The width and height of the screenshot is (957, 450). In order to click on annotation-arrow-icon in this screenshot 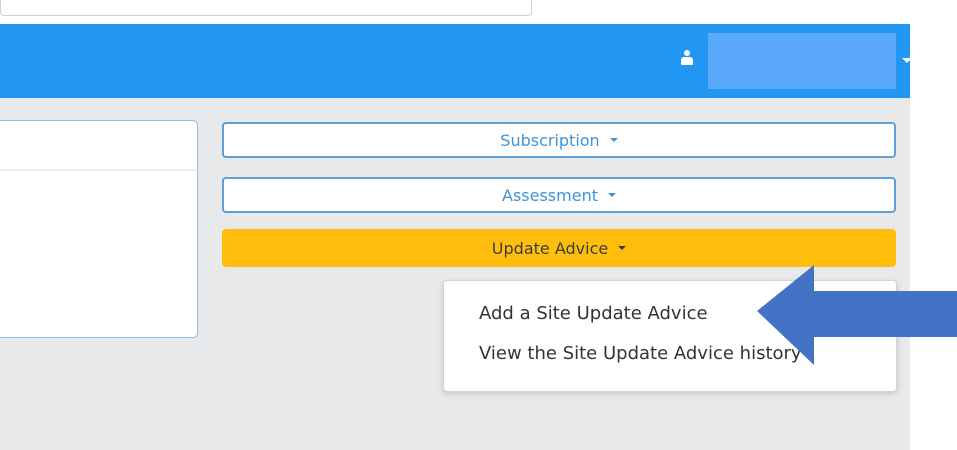, I will do `click(857, 315)`.